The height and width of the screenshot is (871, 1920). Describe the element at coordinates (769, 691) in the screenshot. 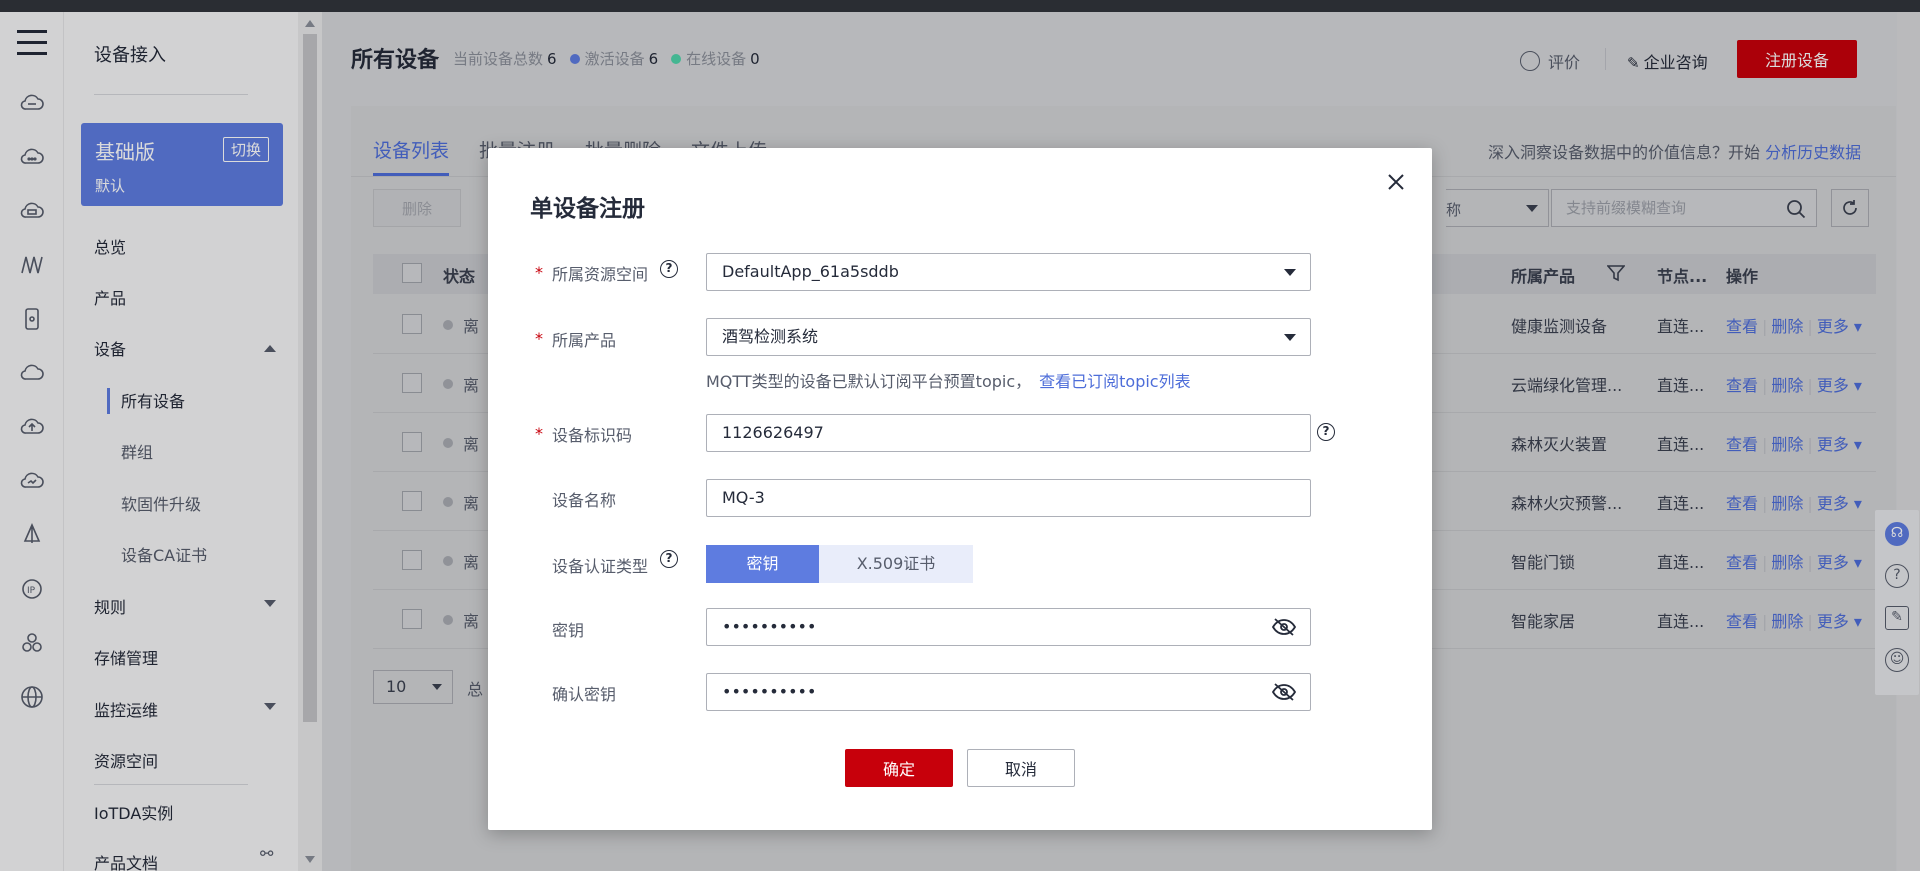

I see `confirm-secret-value: ••••••••••` at that location.